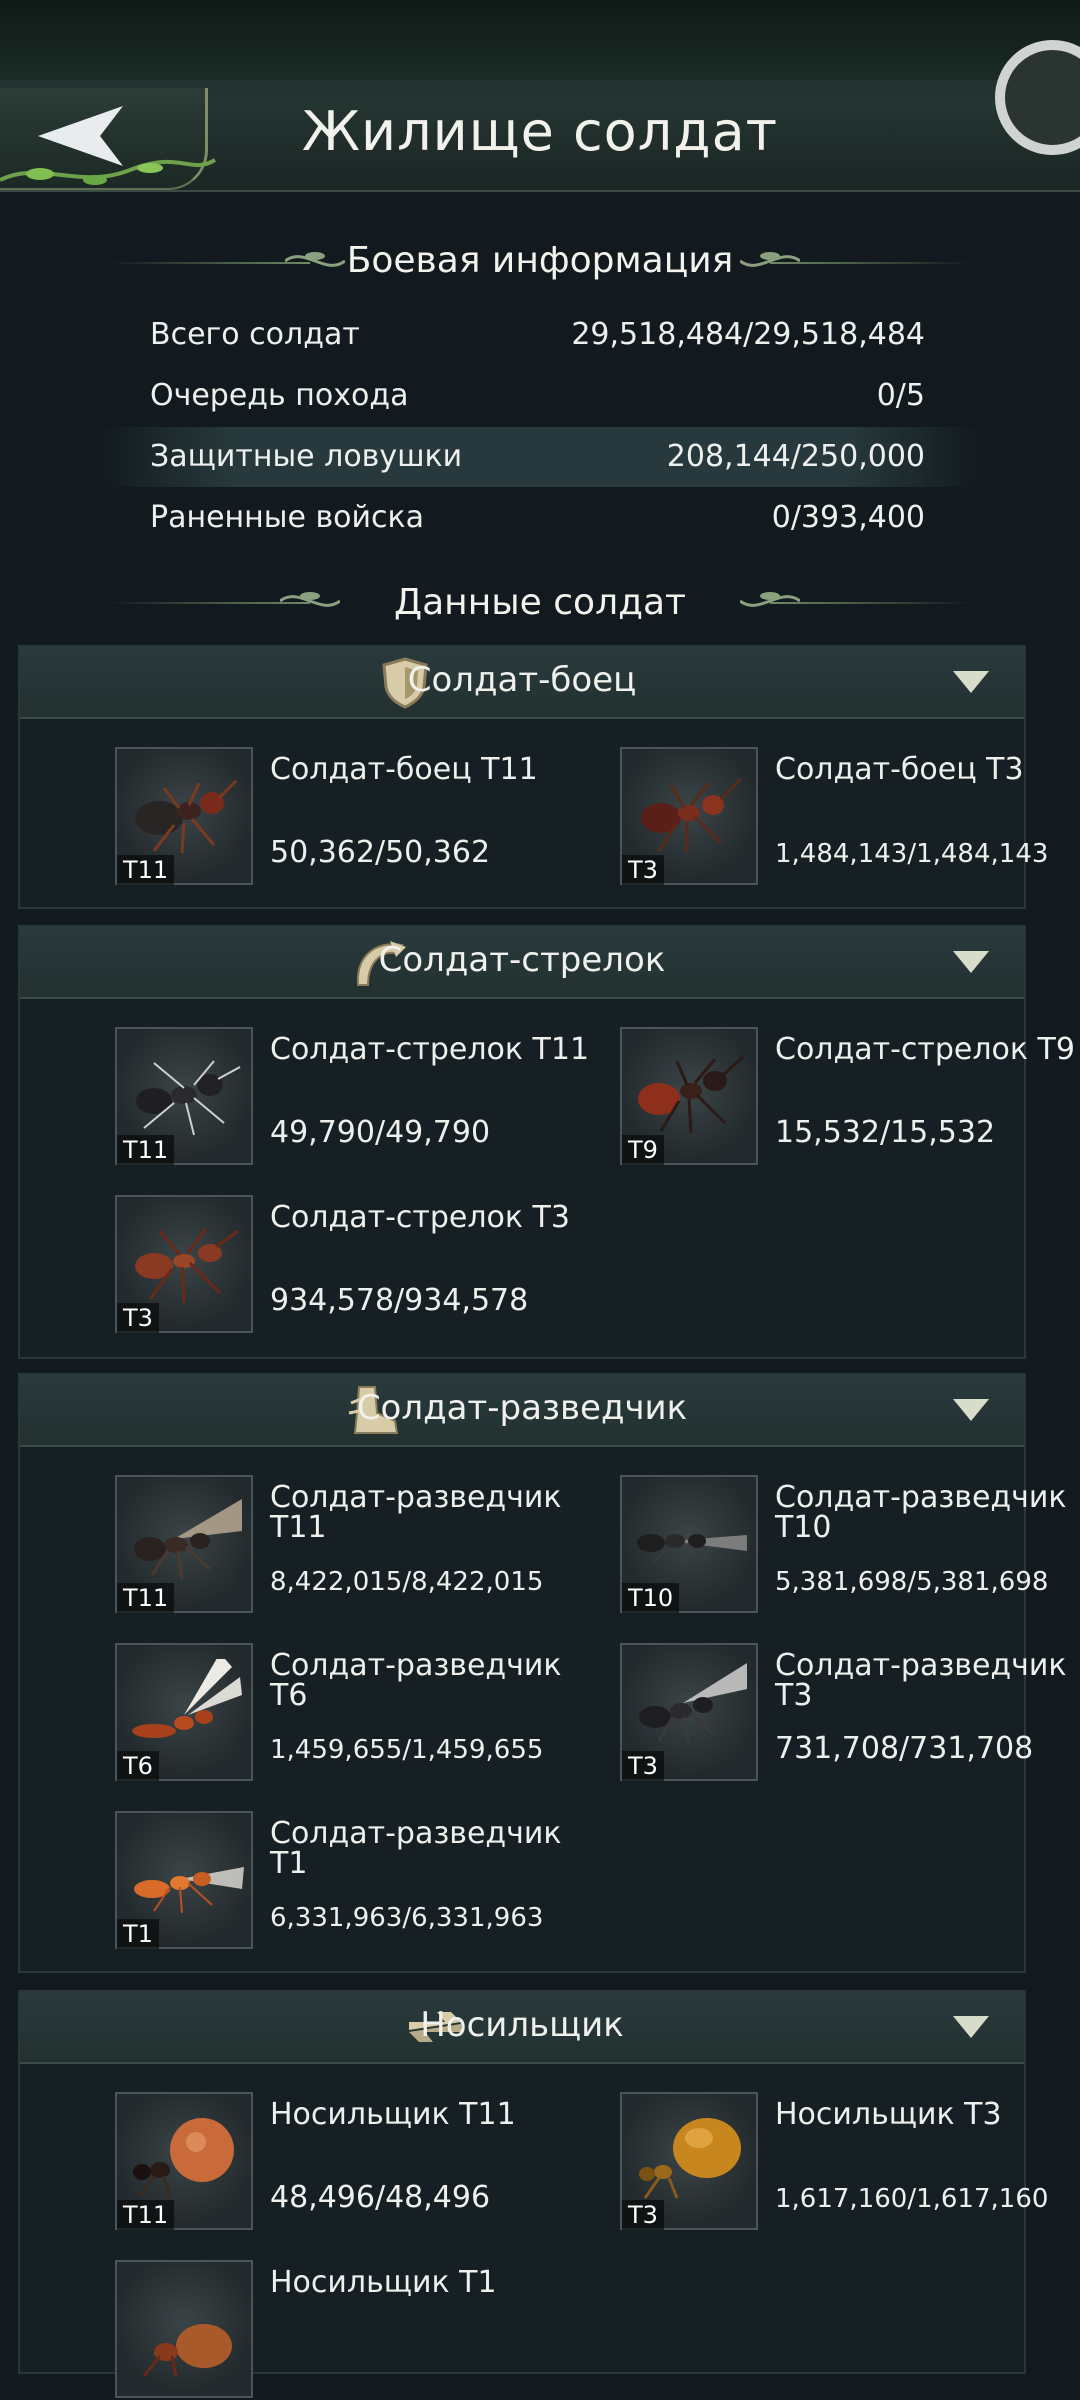 The width and height of the screenshot is (1080, 2400). I want to click on unit-count: 48,496/48,496, so click(380, 2197).